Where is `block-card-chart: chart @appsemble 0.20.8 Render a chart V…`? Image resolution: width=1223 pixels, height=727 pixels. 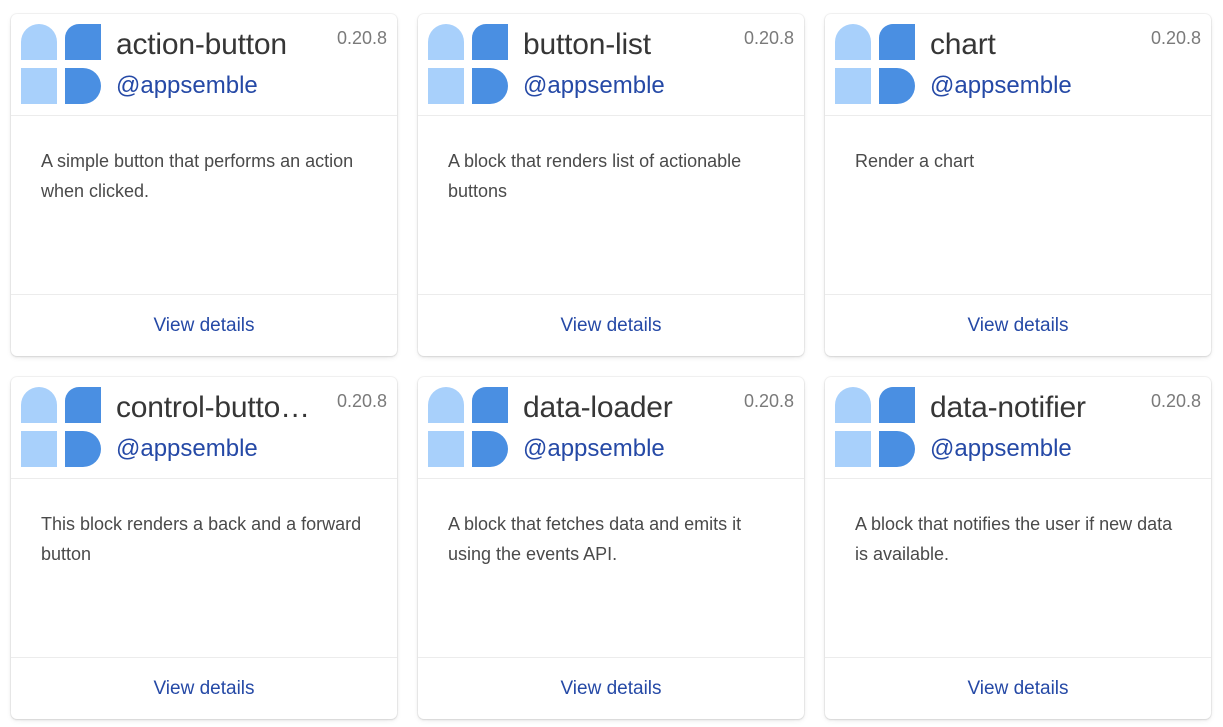 block-card-chart: chart @appsemble 0.20.8 Render a chart V… is located at coordinates (1018, 185).